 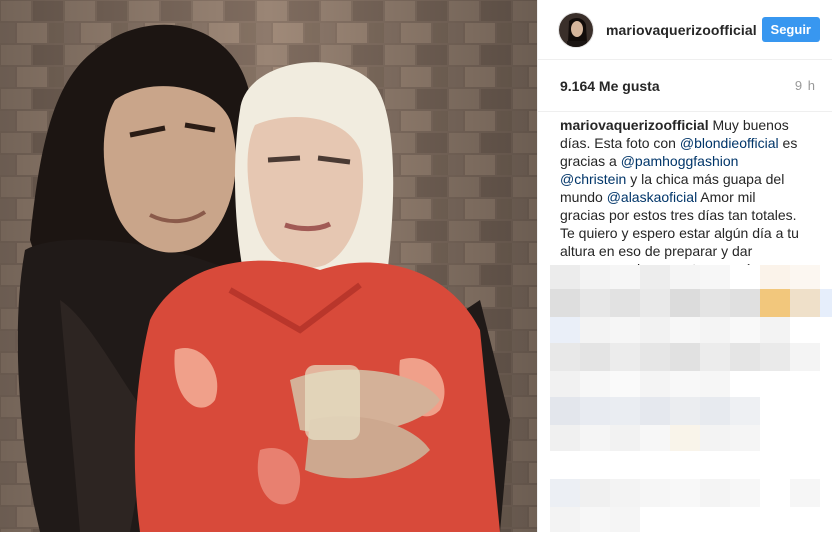 I want to click on mention-alaskaoficial: @alaskaoficial, so click(x=652, y=197).